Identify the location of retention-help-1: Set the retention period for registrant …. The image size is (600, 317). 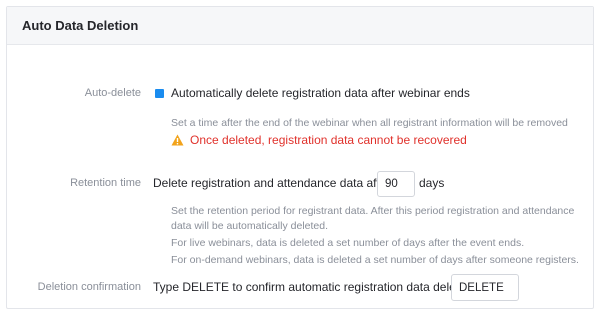
(373, 218).